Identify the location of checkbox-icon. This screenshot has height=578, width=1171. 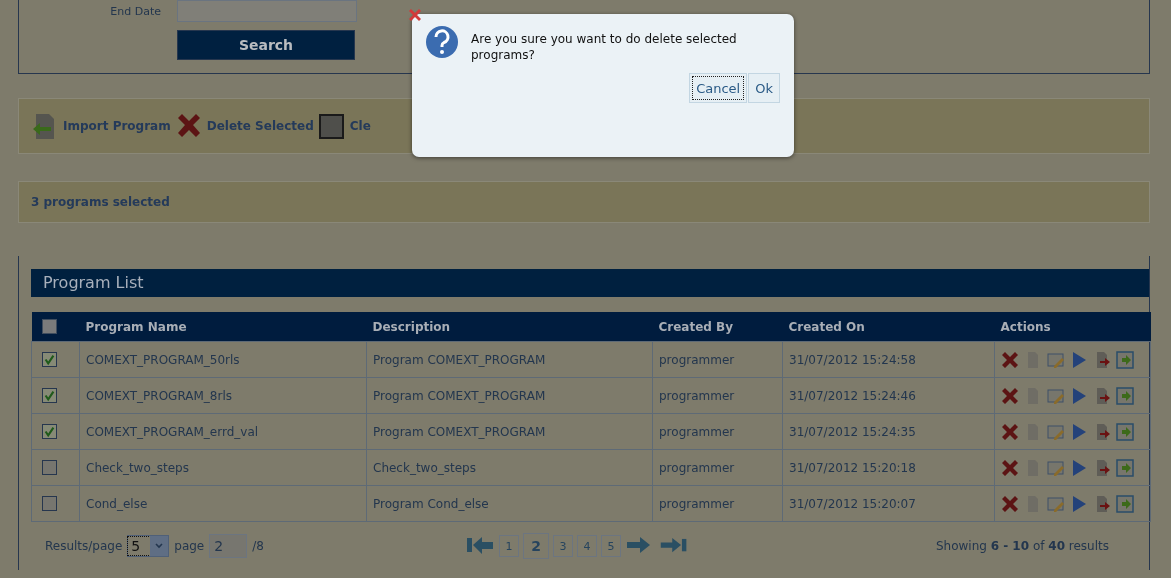
(331, 126).